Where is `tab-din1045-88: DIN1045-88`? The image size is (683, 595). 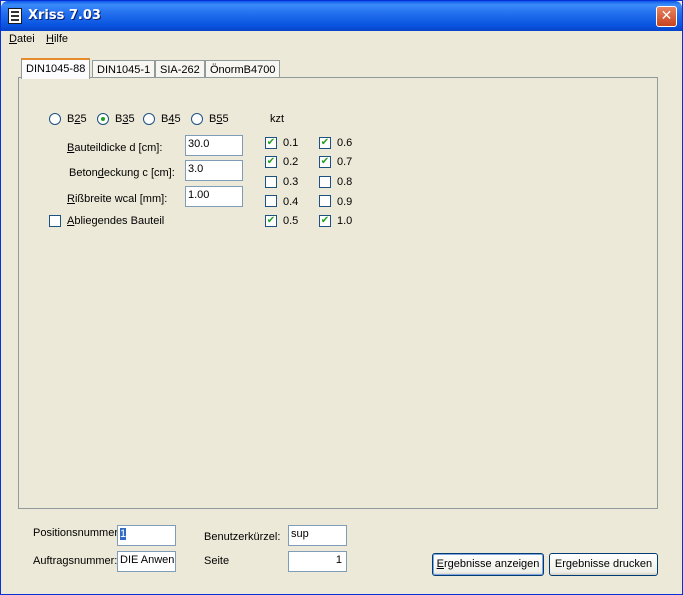
tab-din1045-88: DIN1045-88 is located at coordinates (56, 68).